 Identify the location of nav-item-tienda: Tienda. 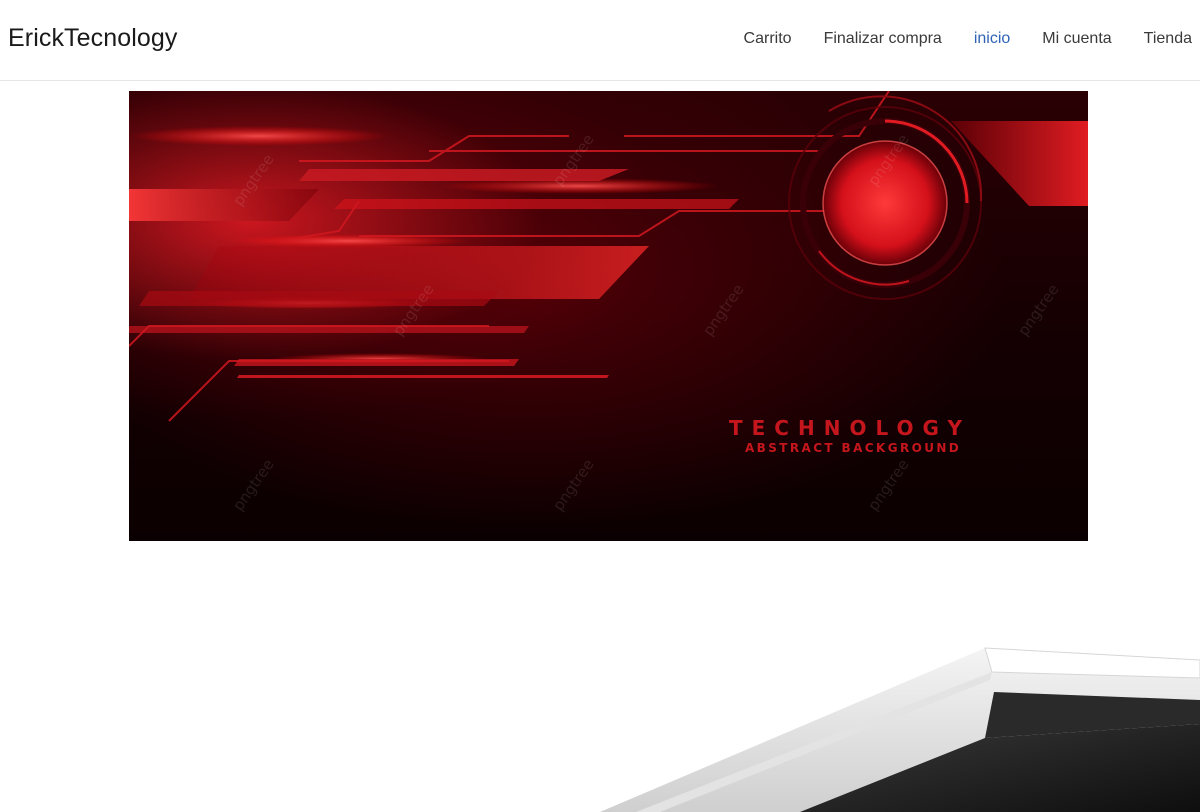
(1168, 39).